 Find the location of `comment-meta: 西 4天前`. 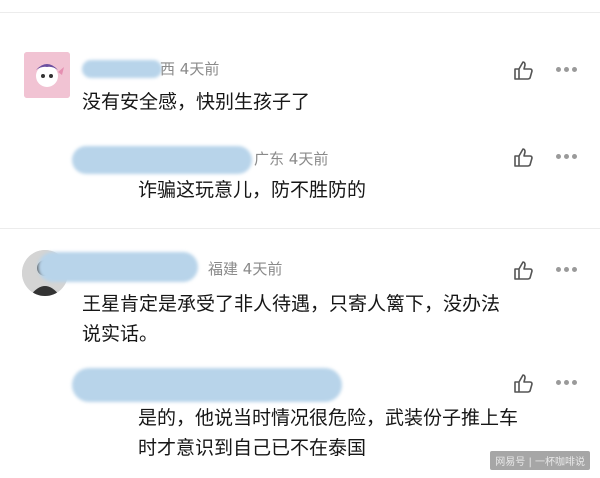

comment-meta: 西 4天前 is located at coordinates (189, 68).